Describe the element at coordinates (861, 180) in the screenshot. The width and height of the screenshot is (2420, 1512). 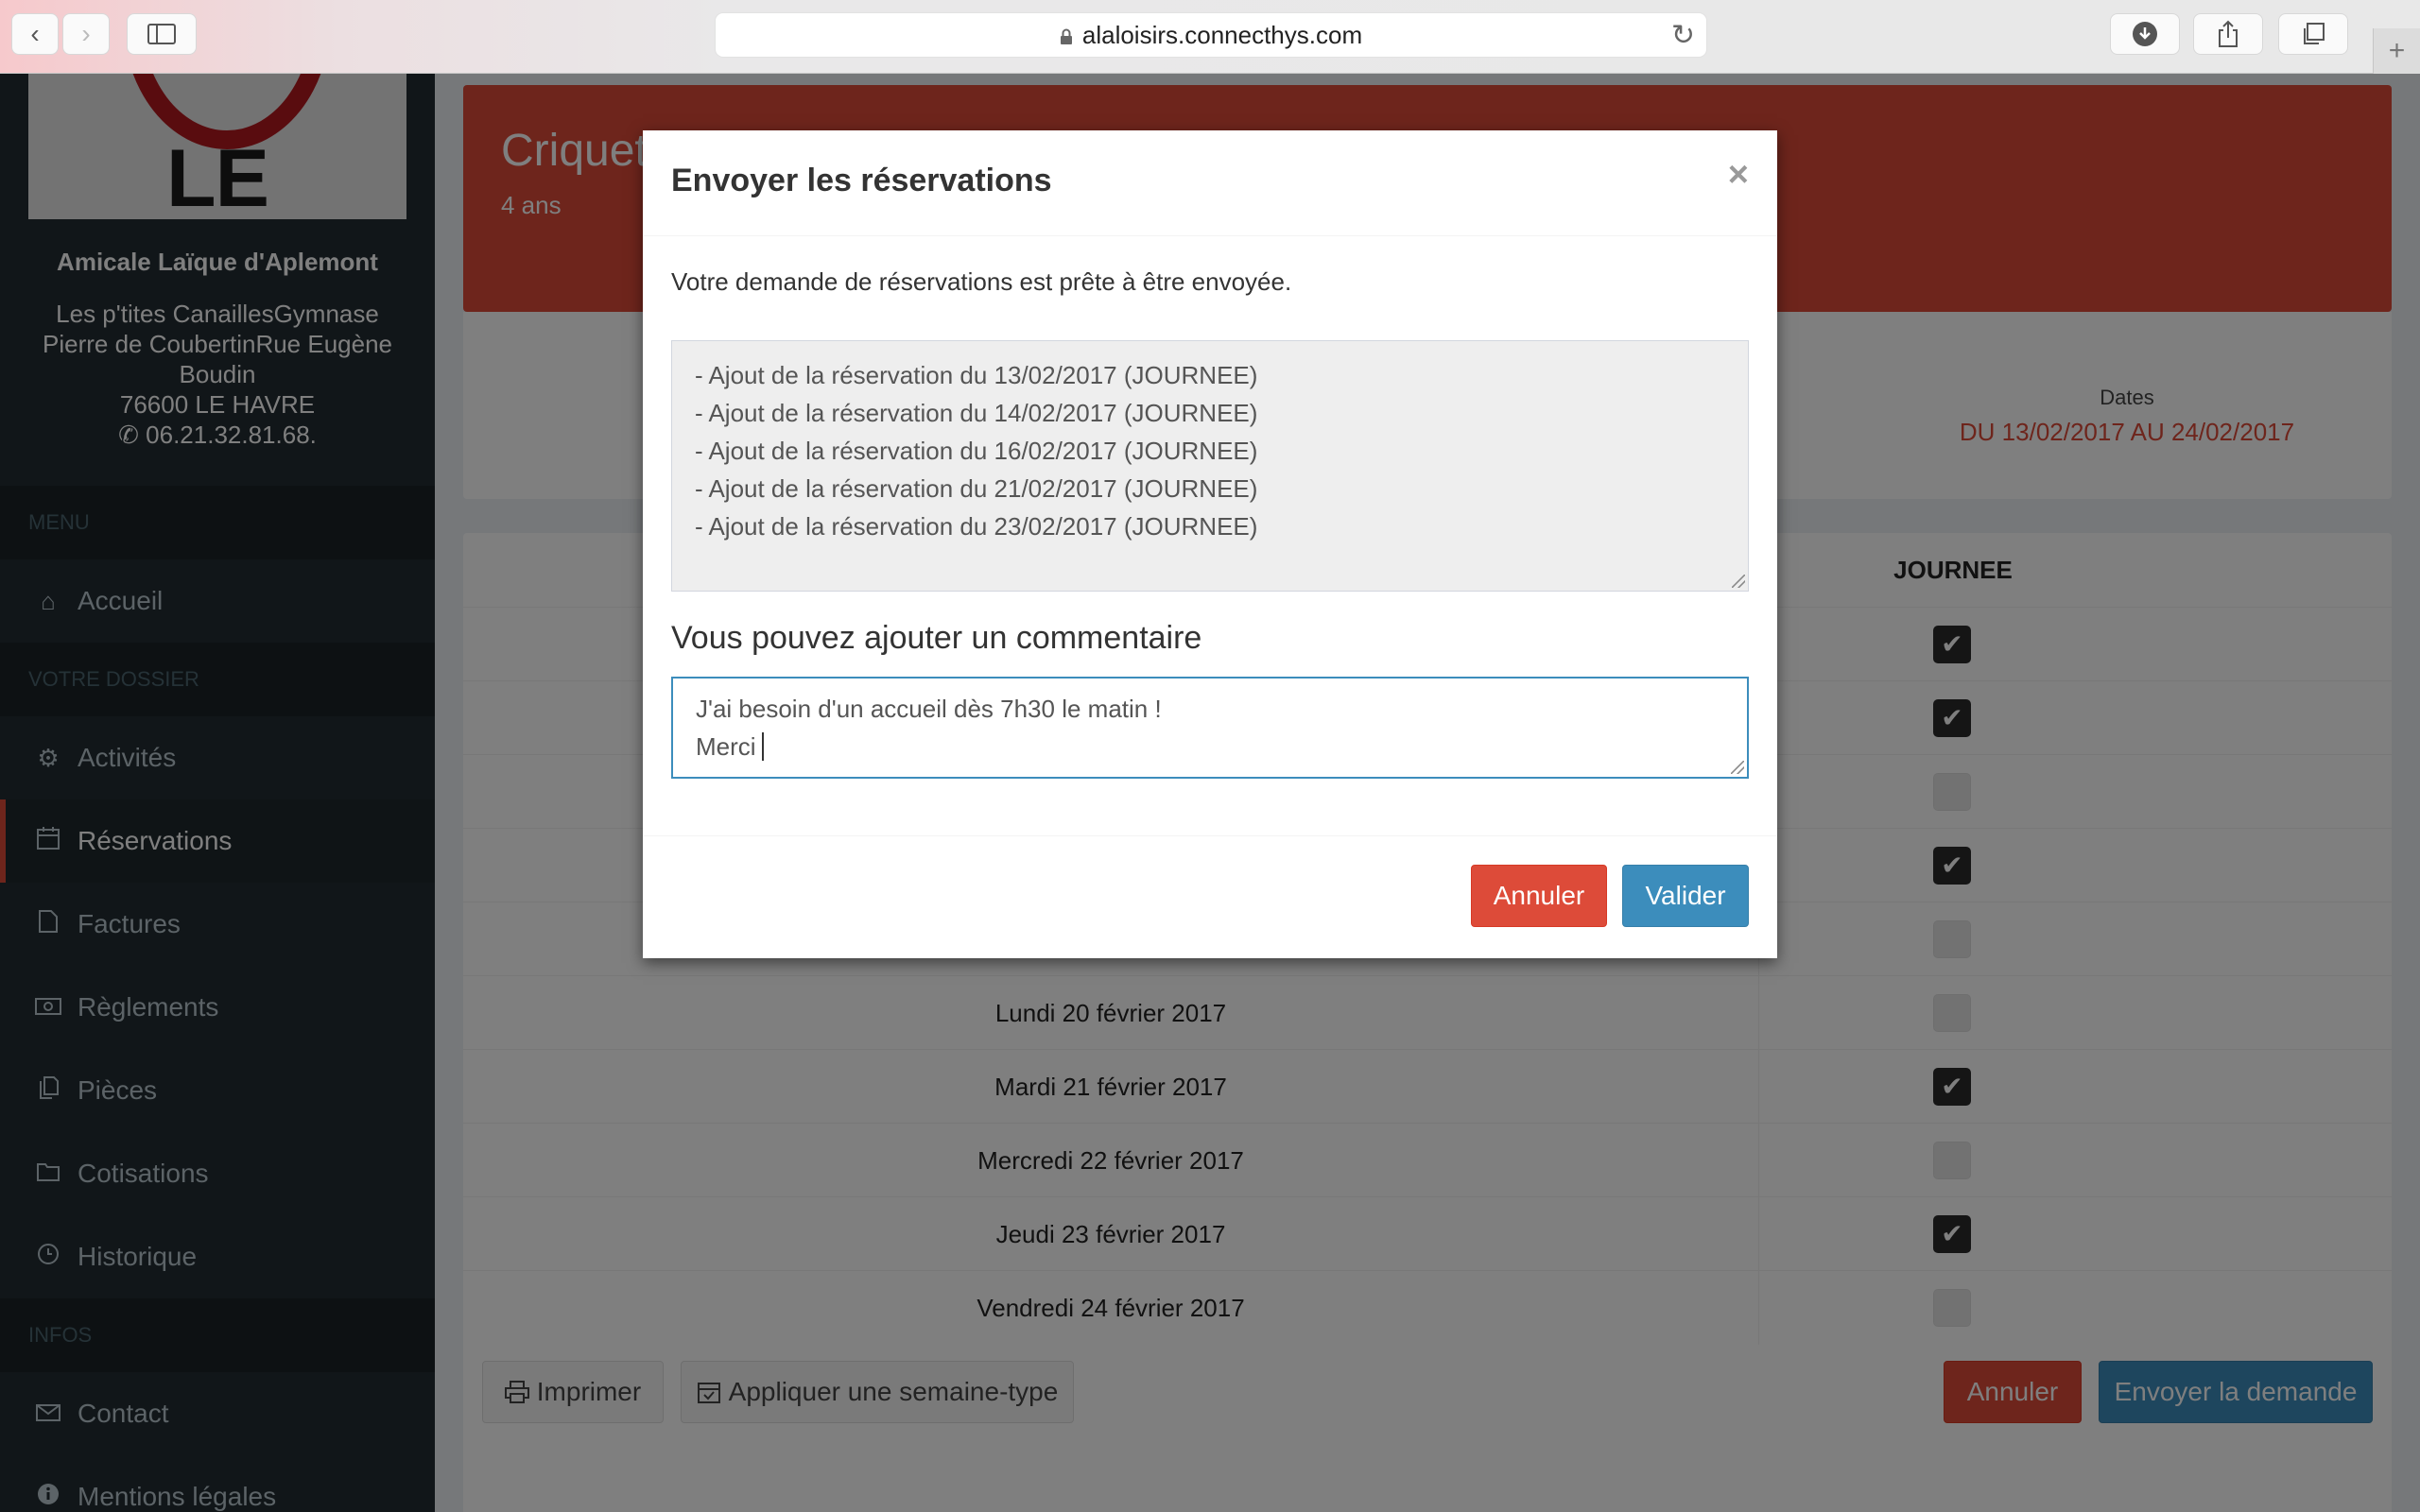
I see `modal-title: Envoyer les réservations` at that location.